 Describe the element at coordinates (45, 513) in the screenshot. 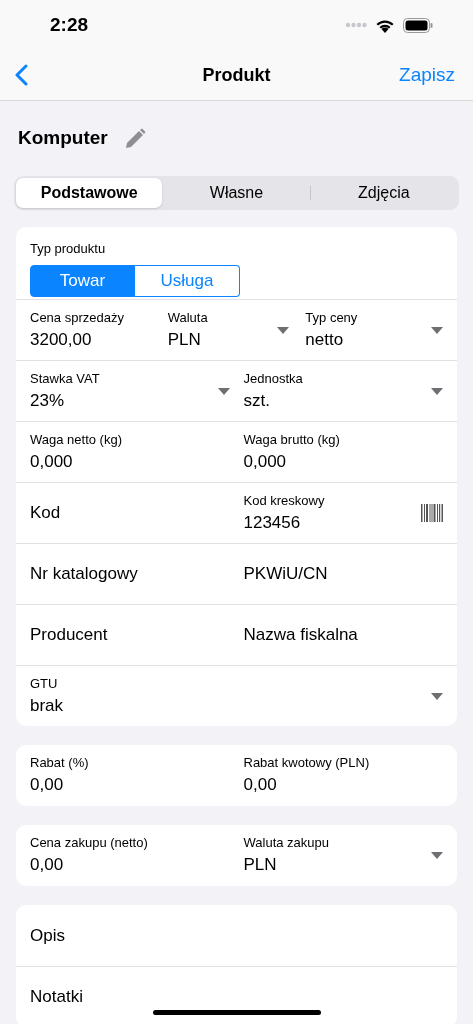

I see `field-placeholder: Kod` at that location.